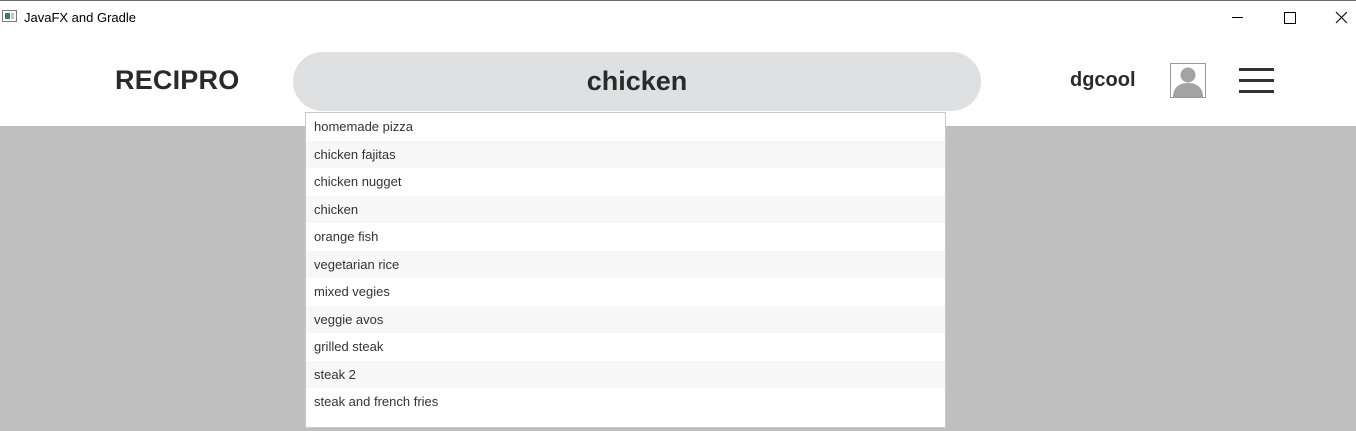  What do you see at coordinates (625, 182) in the screenshot?
I see `suggestion-item: chicken nugget` at bounding box center [625, 182].